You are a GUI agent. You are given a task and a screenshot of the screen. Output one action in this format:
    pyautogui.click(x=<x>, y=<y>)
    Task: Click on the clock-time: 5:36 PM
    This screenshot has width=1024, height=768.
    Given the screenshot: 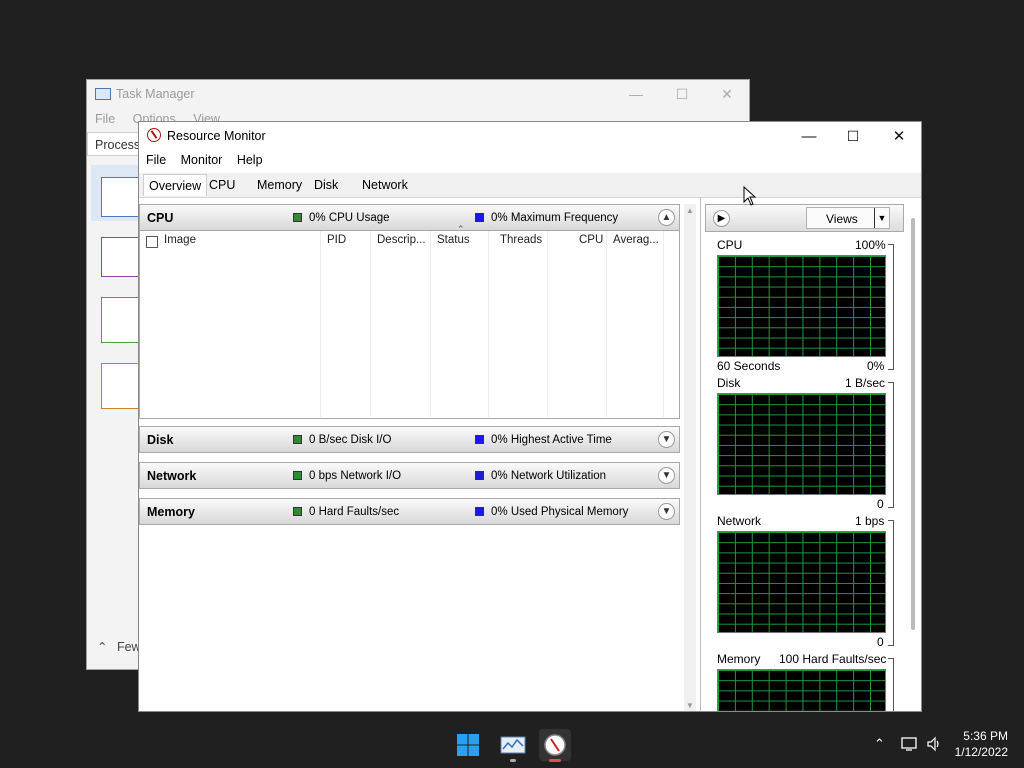 What is the action you would take?
    pyautogui.click(x=985, y=736)
    